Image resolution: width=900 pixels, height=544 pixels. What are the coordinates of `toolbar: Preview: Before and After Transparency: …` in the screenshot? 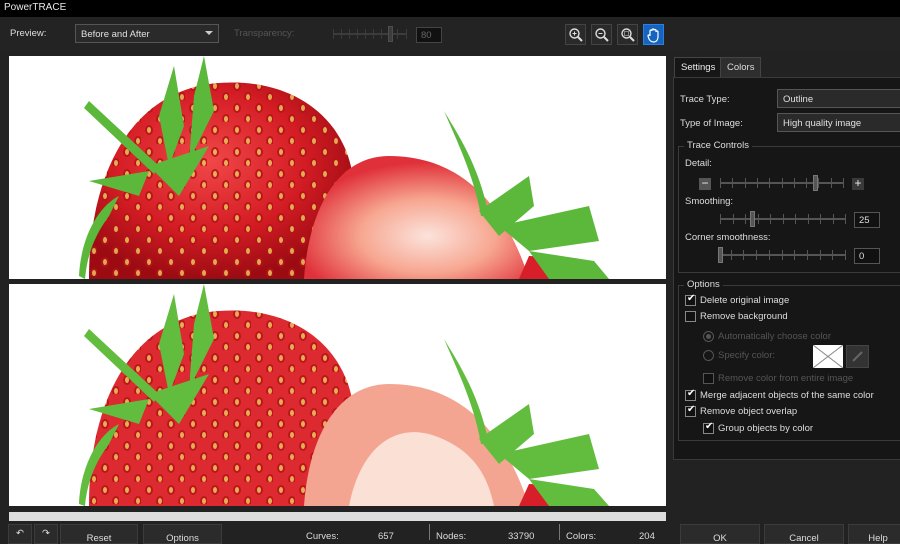 It's located at (450, 34).